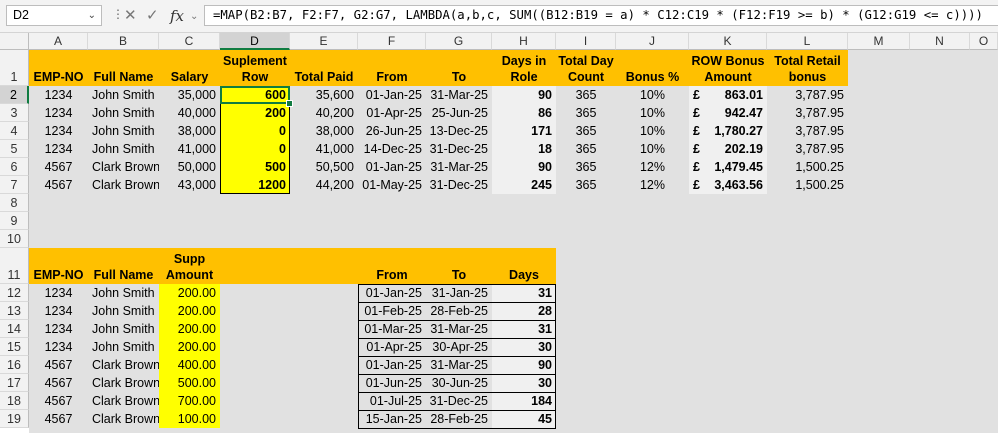  What do you see at coordinates (189, 185) in the screenshot?
I see `table1-cell: 43,000` at bounding box center [189, 185].